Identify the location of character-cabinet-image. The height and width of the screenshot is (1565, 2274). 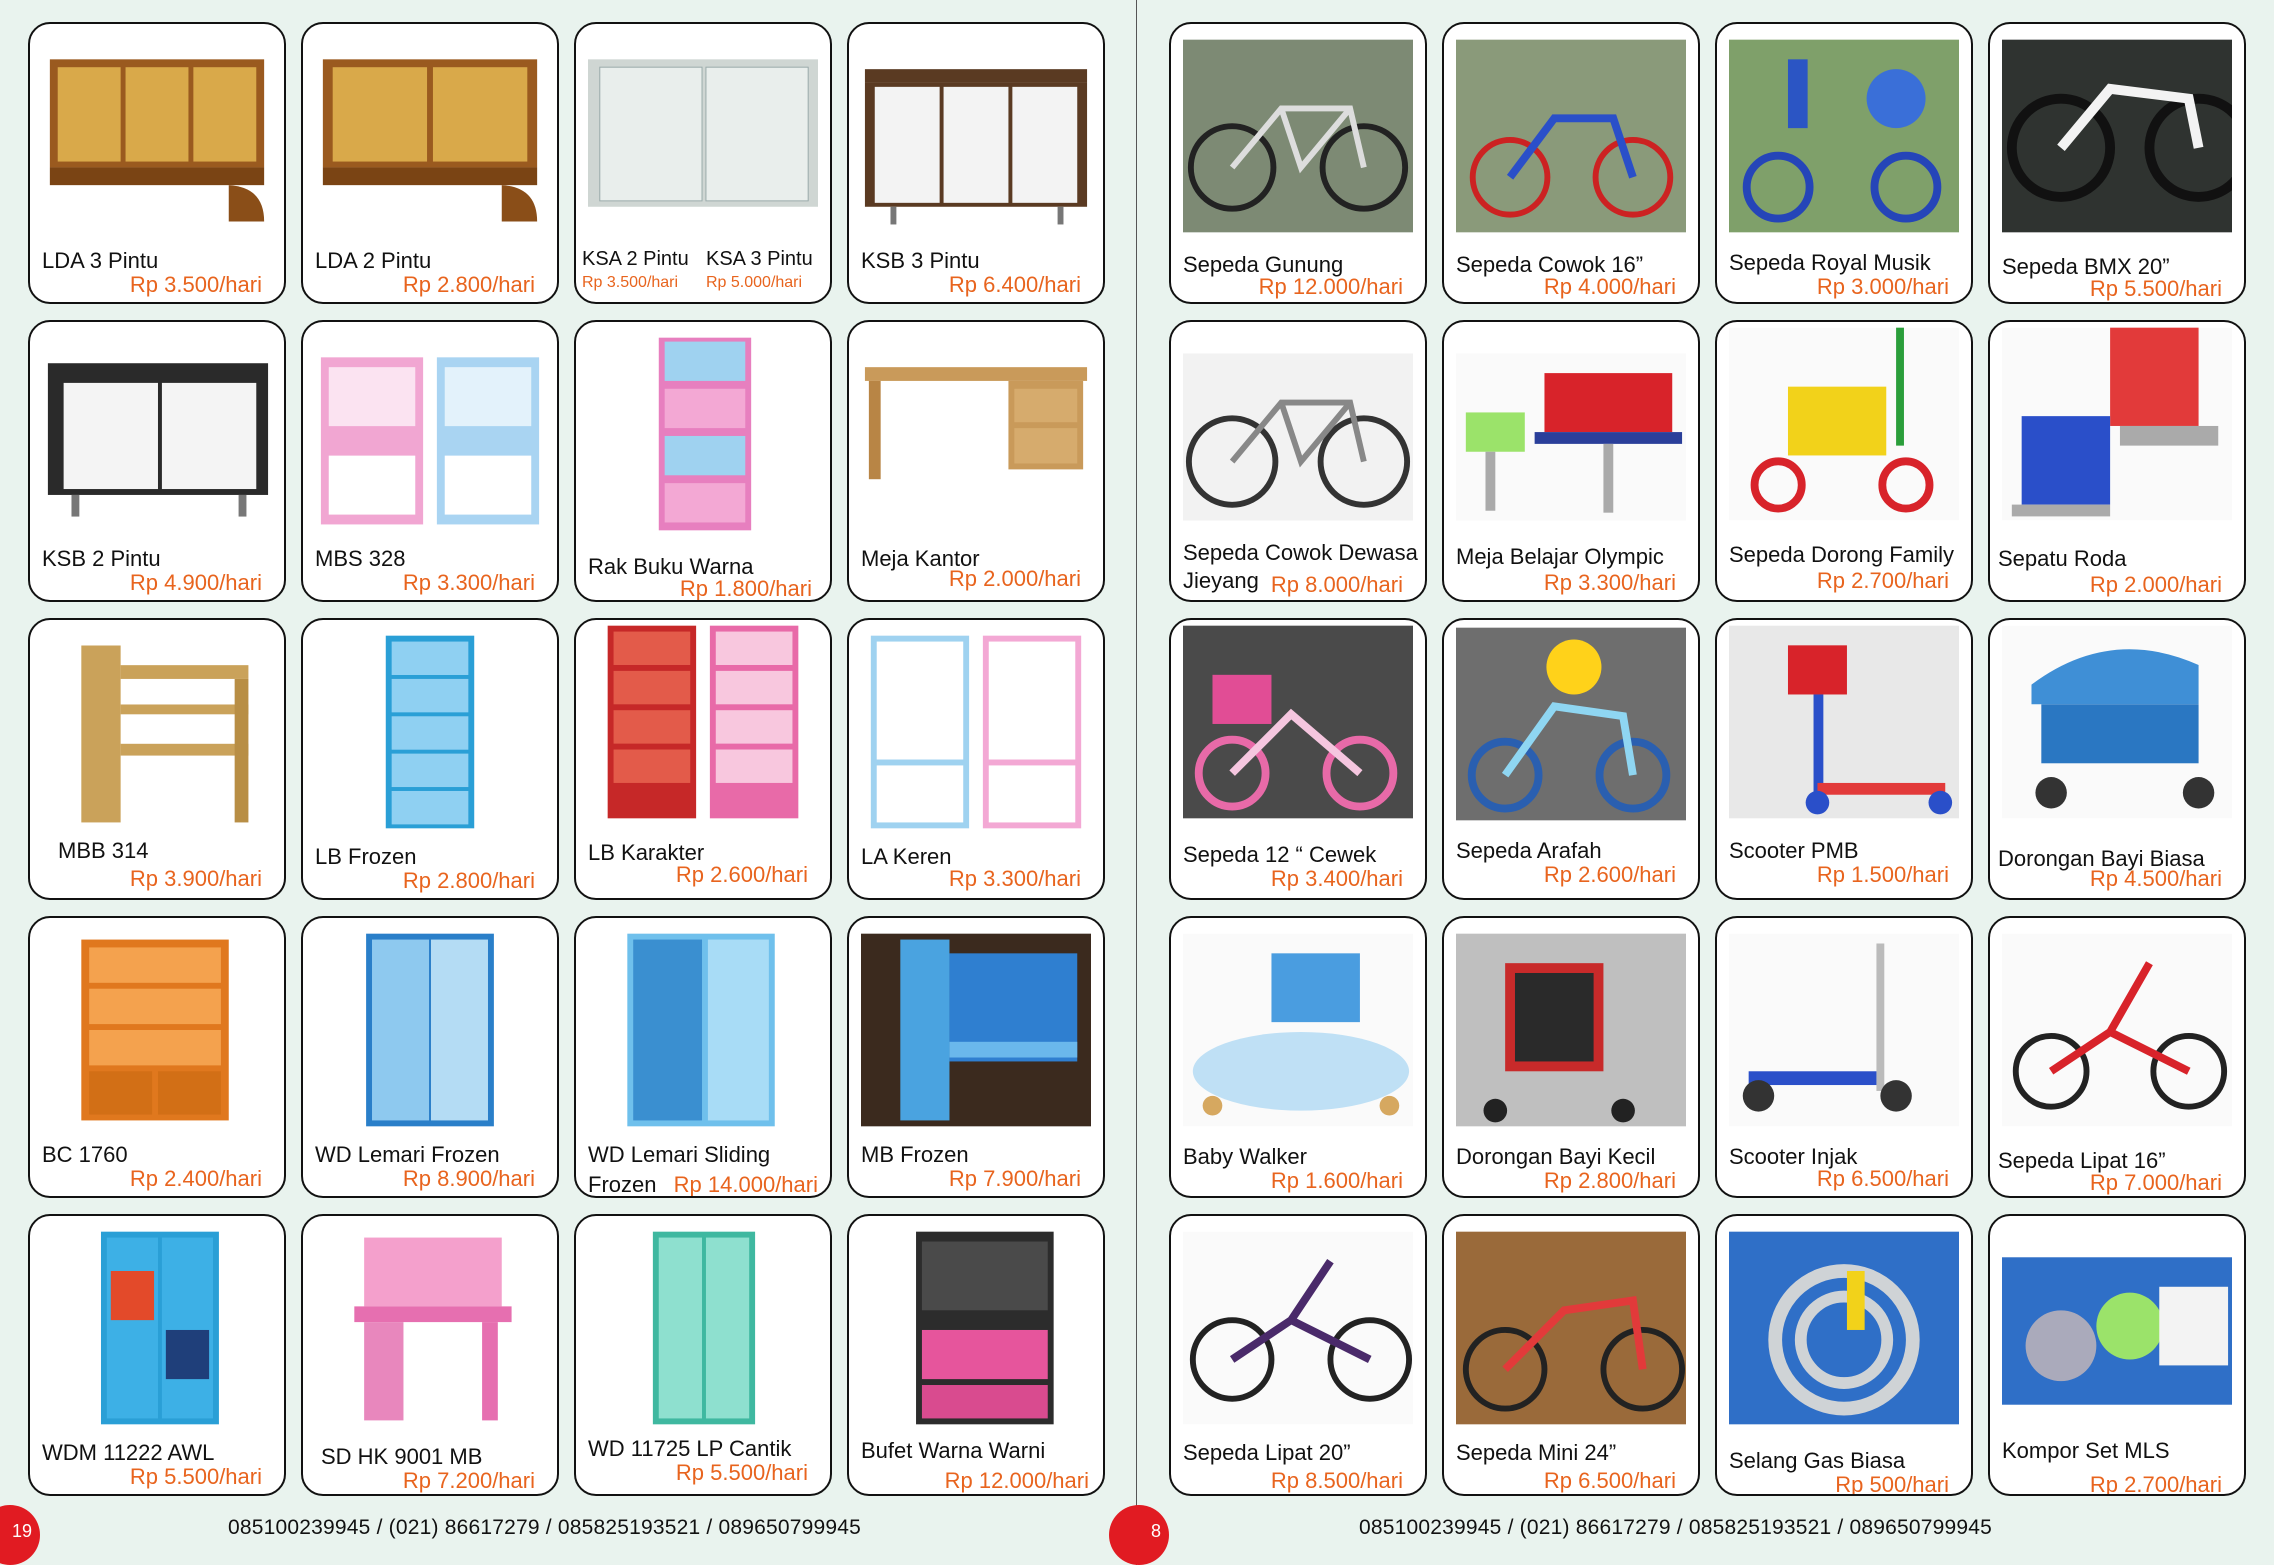
(703, 722).